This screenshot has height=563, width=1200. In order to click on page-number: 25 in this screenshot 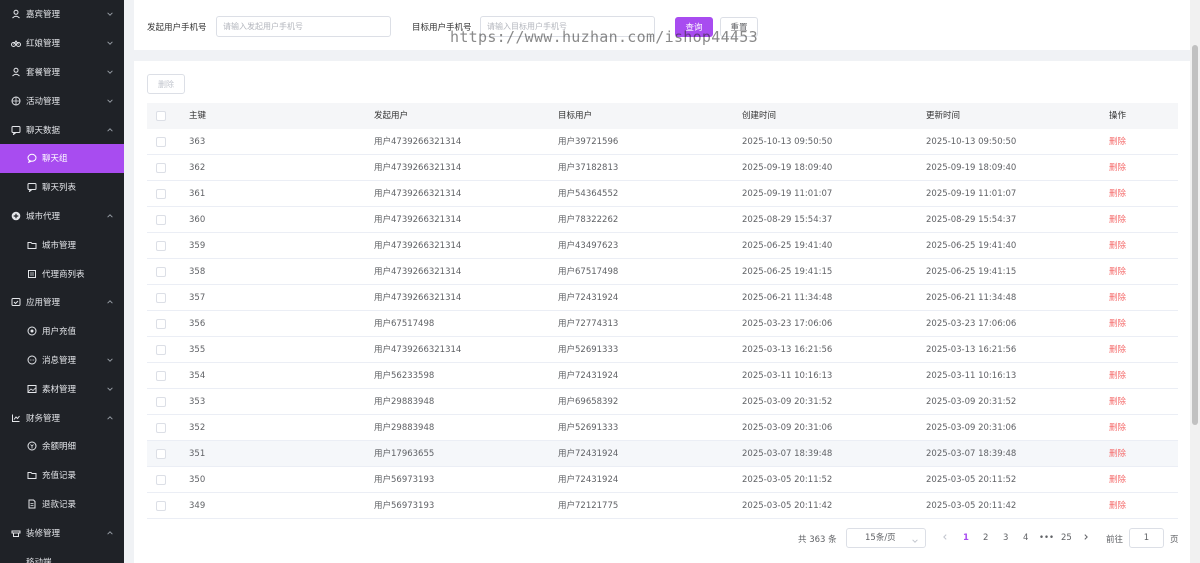, I will do `click(1066, 538)`.